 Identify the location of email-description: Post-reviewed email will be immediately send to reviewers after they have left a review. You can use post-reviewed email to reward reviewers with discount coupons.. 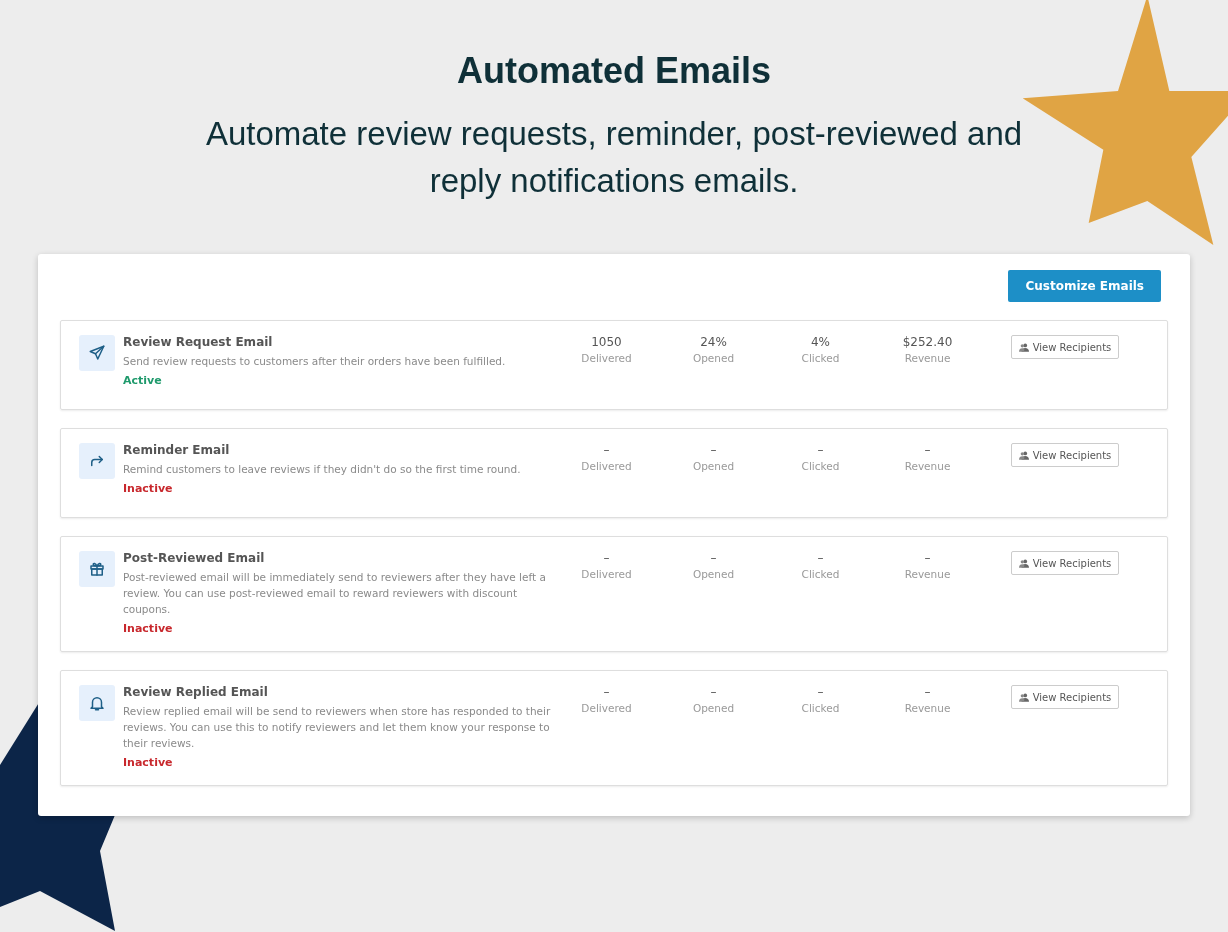
(335, 593).